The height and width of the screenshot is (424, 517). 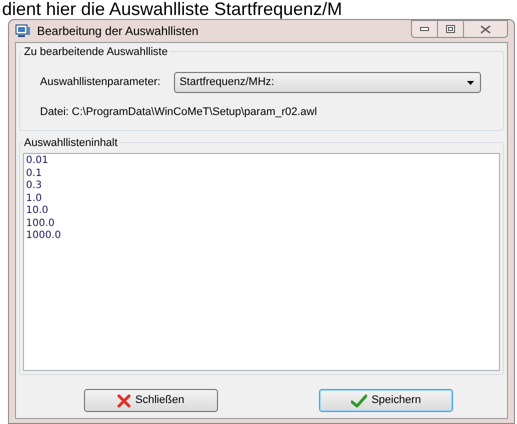 What do you see at coordinates (171, 9) in the screenshot?
I see `caption-text: dient hier die Auswahlliste Startfrequenz/M` at bounding box center [171, 9].